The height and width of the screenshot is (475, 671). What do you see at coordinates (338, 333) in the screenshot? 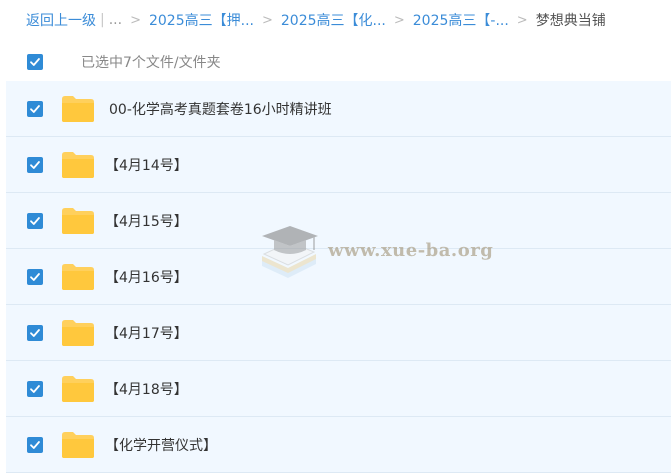
I see `list-item: 【4月17号】` at bounding box center [338, 333].